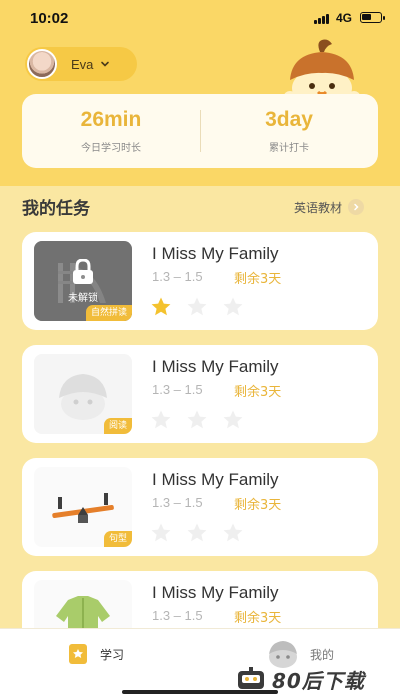  I want to click on stat-study-time: 26min 今日学习时长, so click(111, 131).